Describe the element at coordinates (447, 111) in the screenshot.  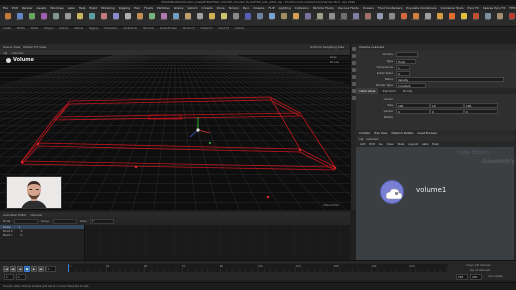
I see `center-y: 0` at that location.